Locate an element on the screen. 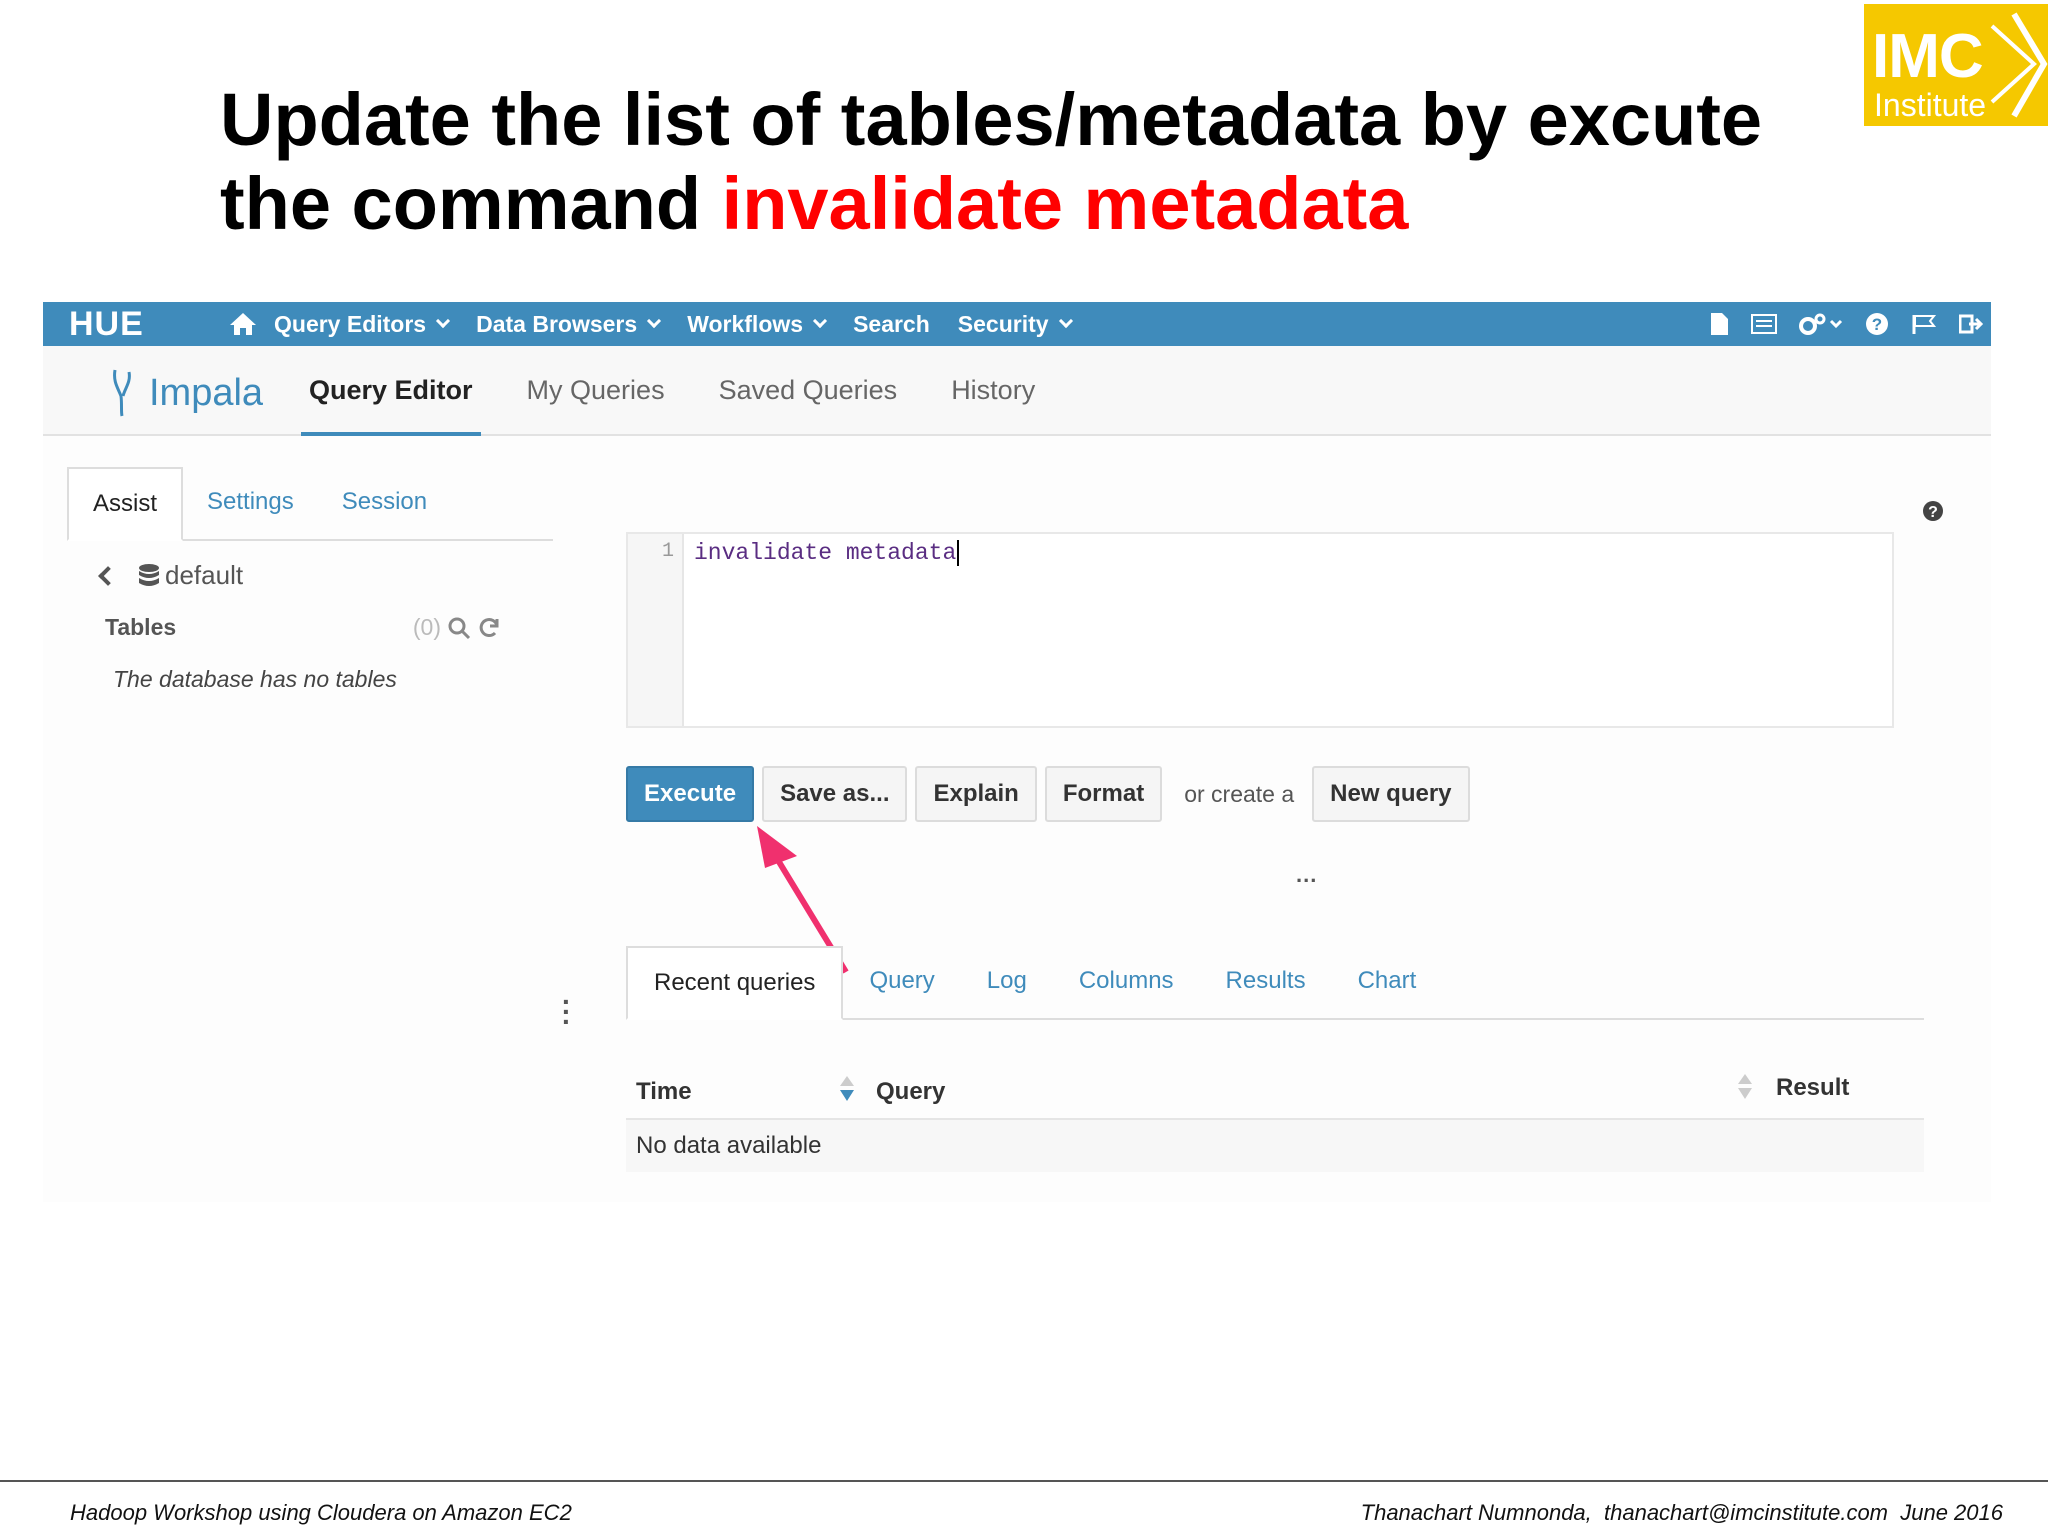 This screenshot has width=2048, height=1536. nav-query-editors: Query Editors is located at coordinates (362, 324).